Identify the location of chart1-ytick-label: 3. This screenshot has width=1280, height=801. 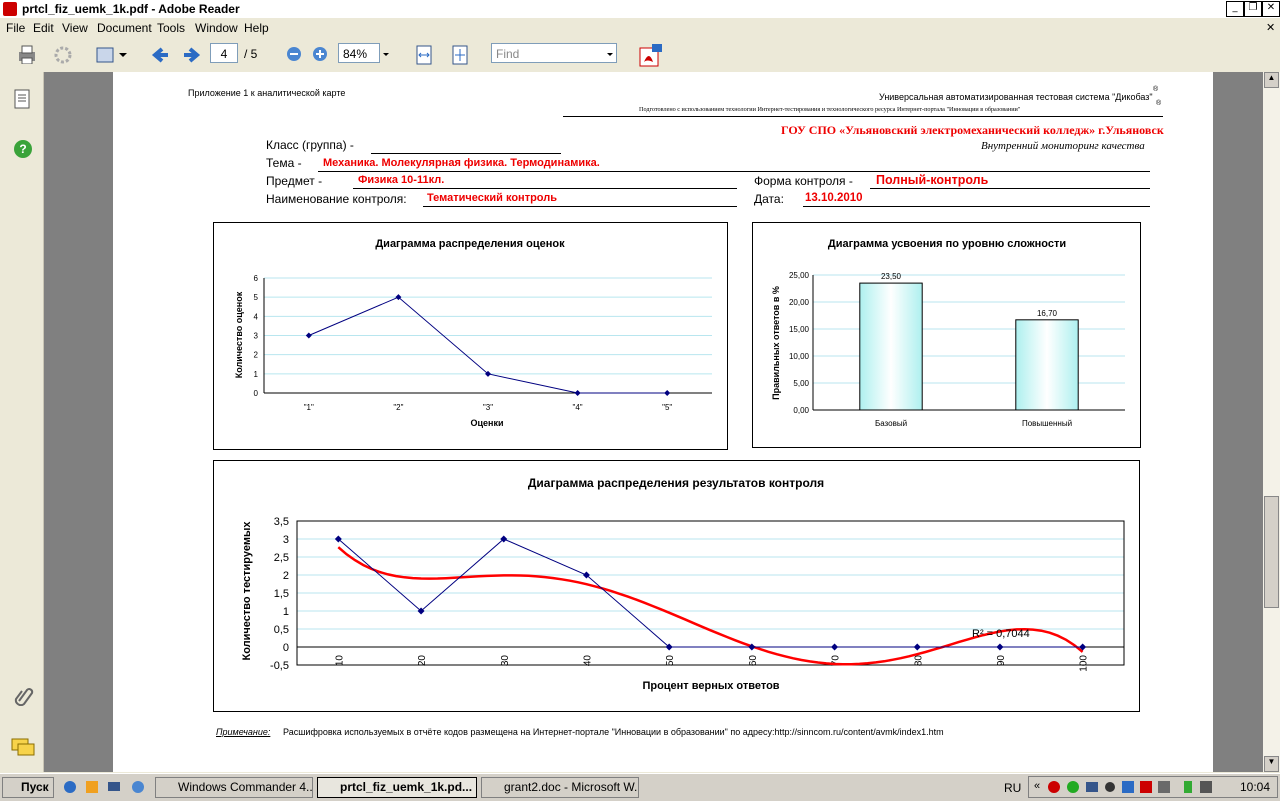
(256, 336).